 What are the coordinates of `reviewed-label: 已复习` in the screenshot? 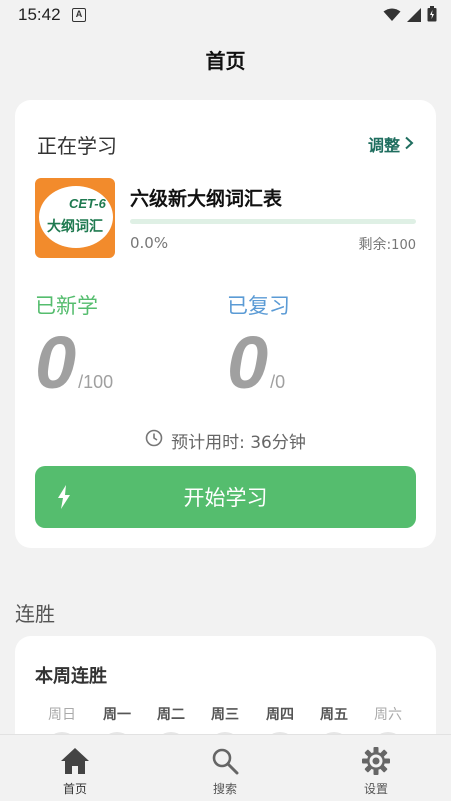 It's located at (258, 306).